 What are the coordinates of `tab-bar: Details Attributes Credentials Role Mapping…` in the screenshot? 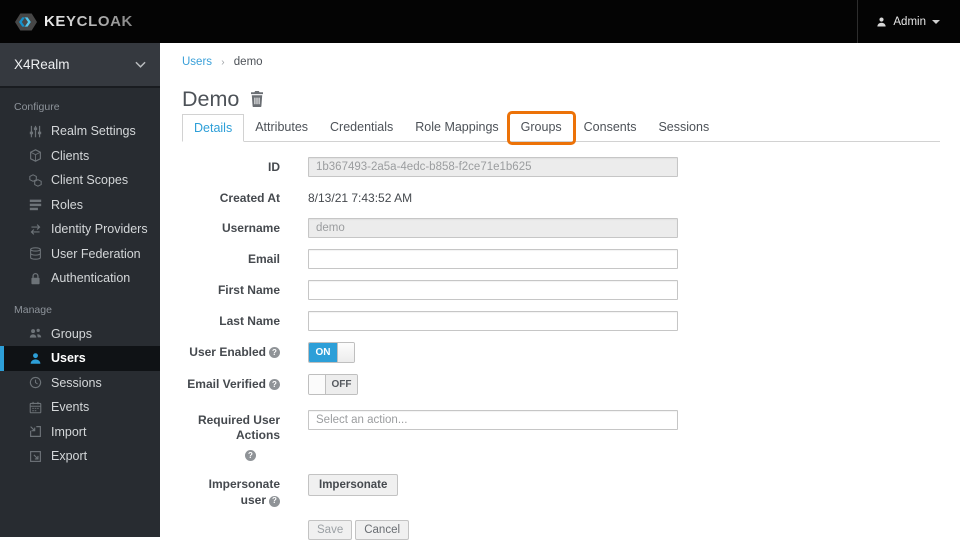 It's located at (561, 128).